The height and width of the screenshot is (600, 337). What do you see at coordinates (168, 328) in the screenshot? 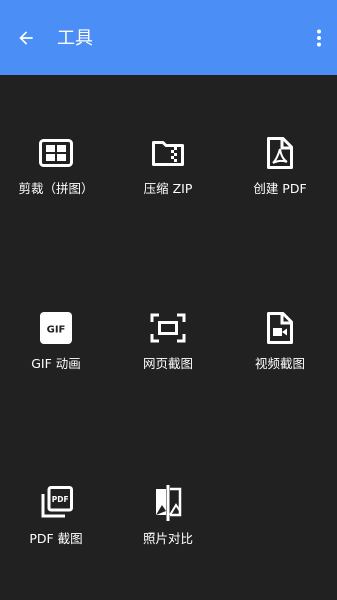
I see `webpage-capture-icon` at bounding box center [168, 328].